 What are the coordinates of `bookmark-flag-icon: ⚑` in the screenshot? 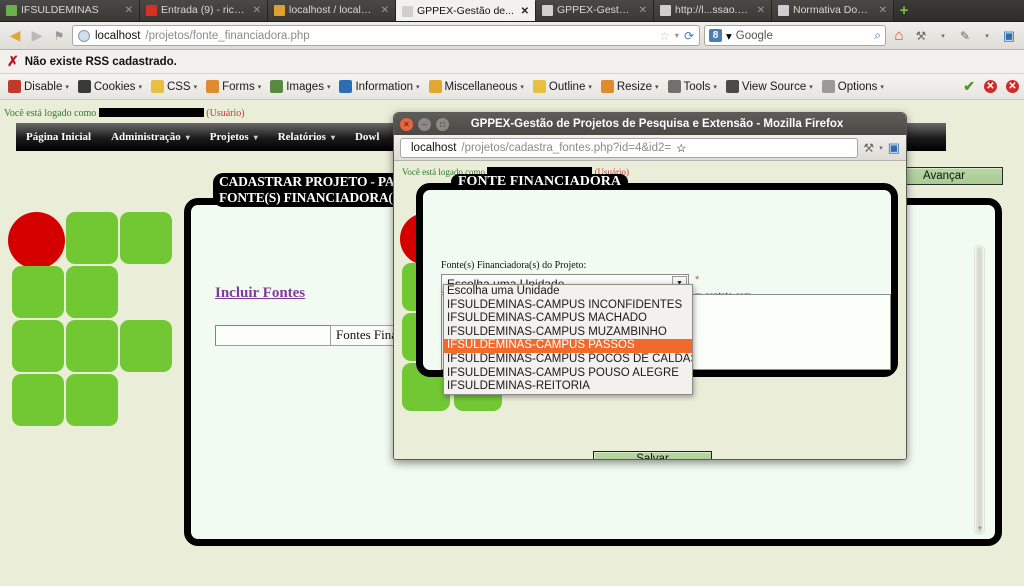 It's located at (59, 36).